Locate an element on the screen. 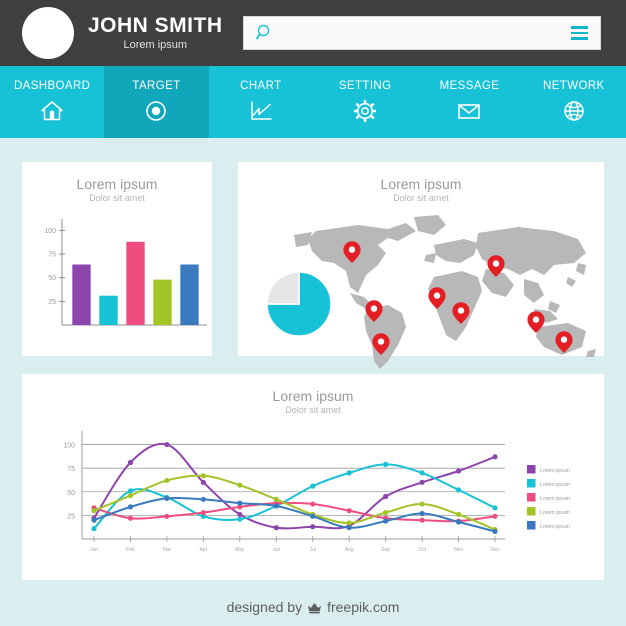  nav-item-message: MESSAGE is located at coordinates (469, 102).